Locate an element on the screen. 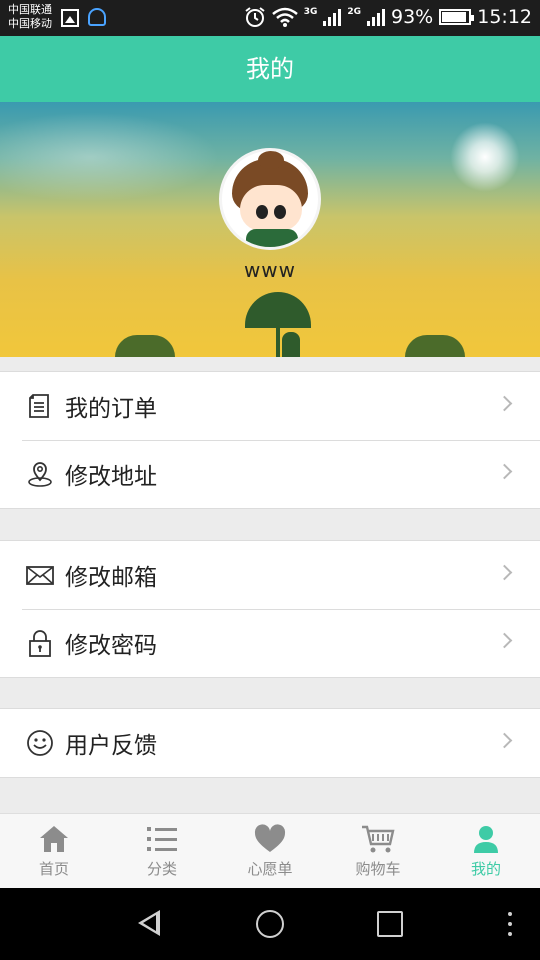 Image resolution: width=540 pixels, height=960 pixels. avatar-eye-right is located at coordinates (280, 212).